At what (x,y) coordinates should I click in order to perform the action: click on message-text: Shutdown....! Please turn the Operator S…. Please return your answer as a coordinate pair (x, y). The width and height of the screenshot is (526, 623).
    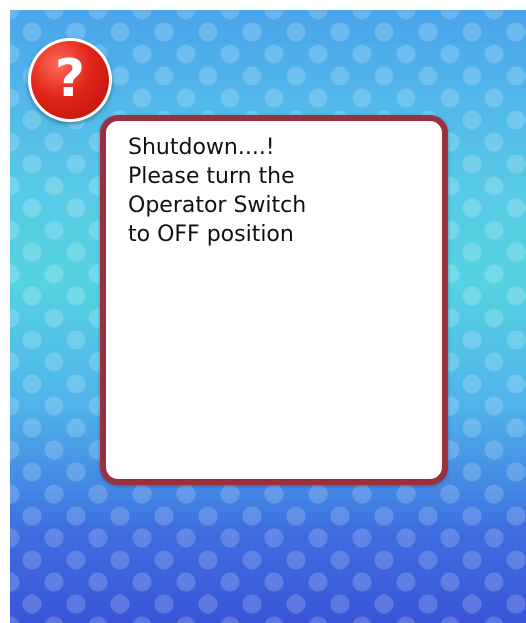
    Looking at the image, I should click on (217, 191).